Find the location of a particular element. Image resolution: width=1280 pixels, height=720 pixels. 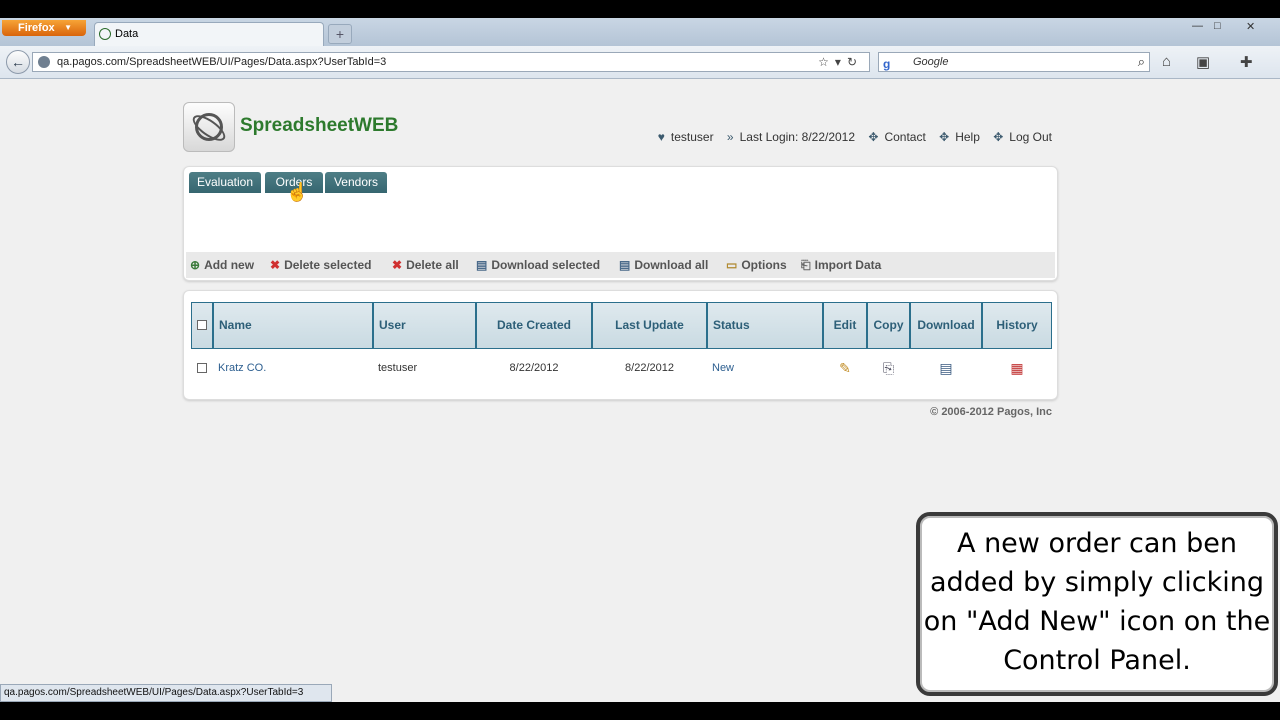

add-new-label: Add new is located at coordinates (229, 265).